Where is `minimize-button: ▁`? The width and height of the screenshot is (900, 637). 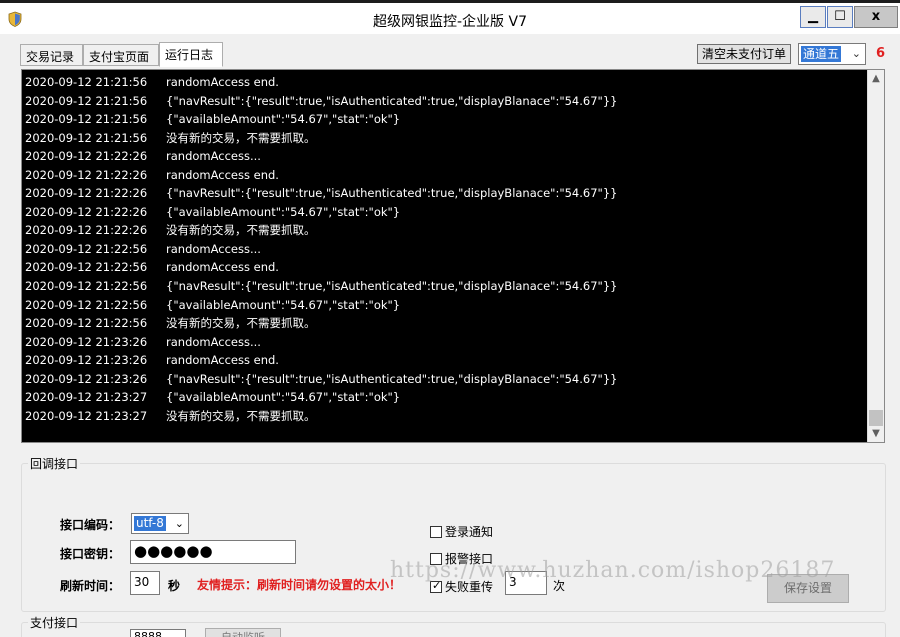 minimize-button: ▁ is located at coordinates (813, 17).